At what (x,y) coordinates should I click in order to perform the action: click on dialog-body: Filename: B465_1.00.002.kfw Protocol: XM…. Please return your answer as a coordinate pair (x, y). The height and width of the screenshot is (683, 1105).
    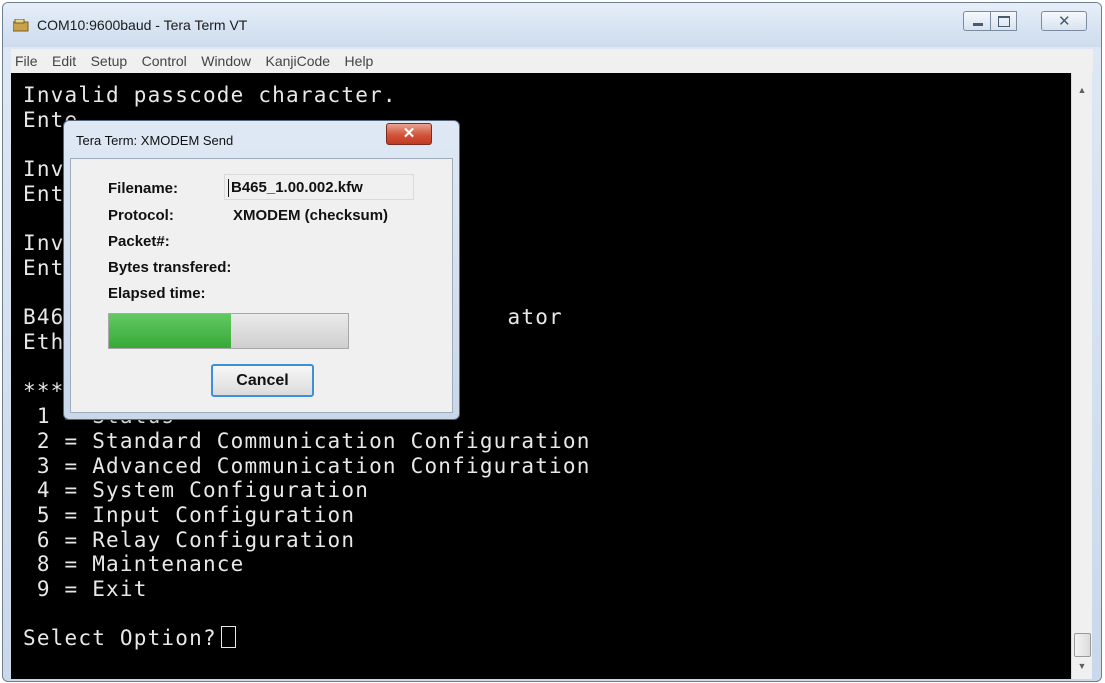
    Looking at the image, I should click on (261, 285).